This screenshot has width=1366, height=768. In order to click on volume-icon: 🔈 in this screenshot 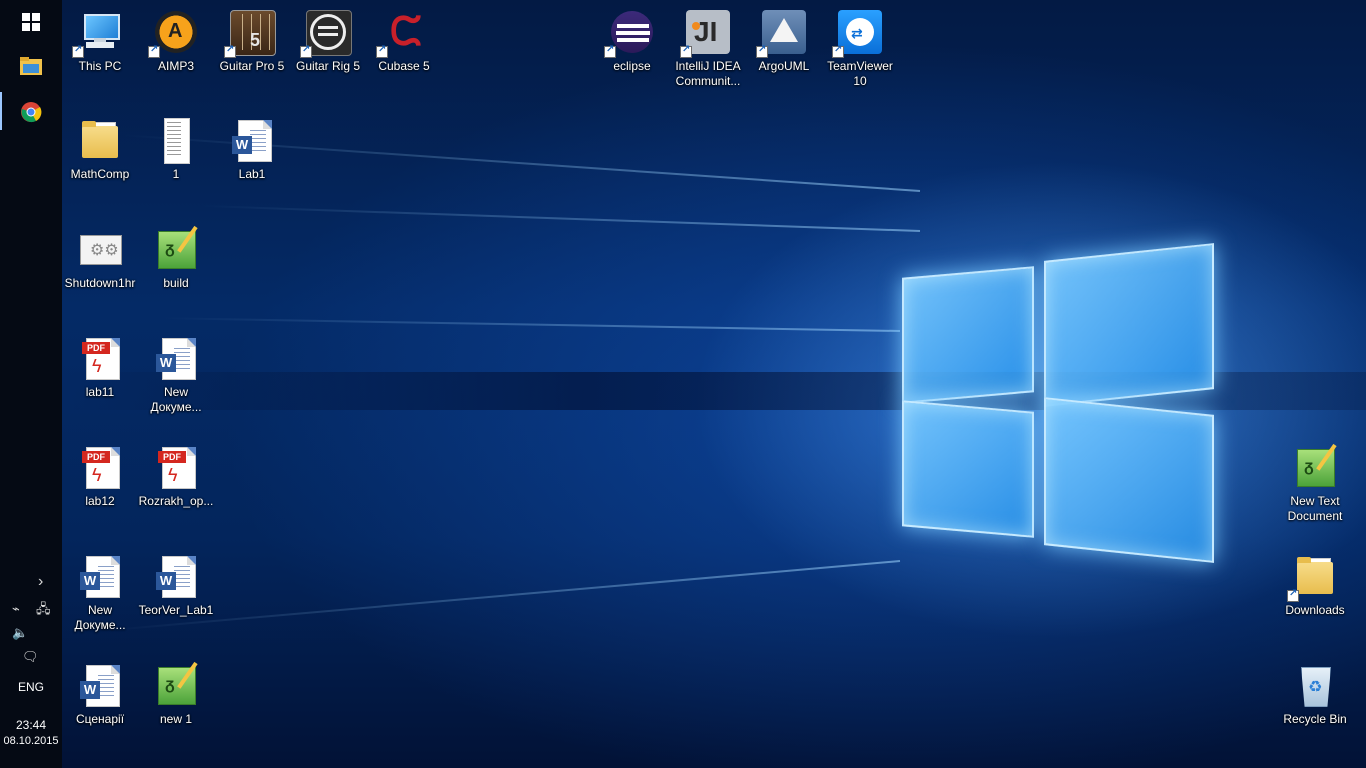, I will do `click(20, 633)`.